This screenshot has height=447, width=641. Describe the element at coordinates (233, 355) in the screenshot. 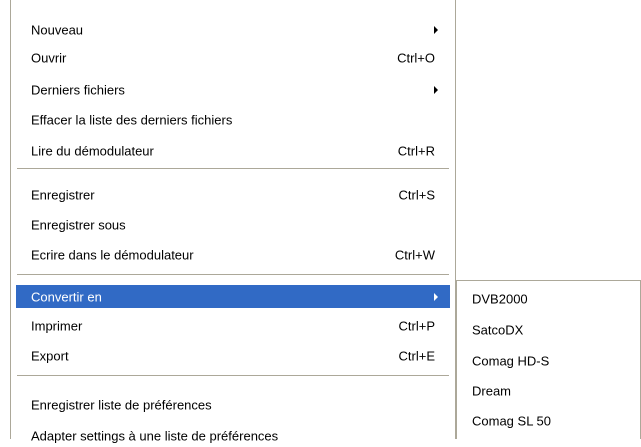

I see `menu-item-export: Export Ctrl+E` at that location.